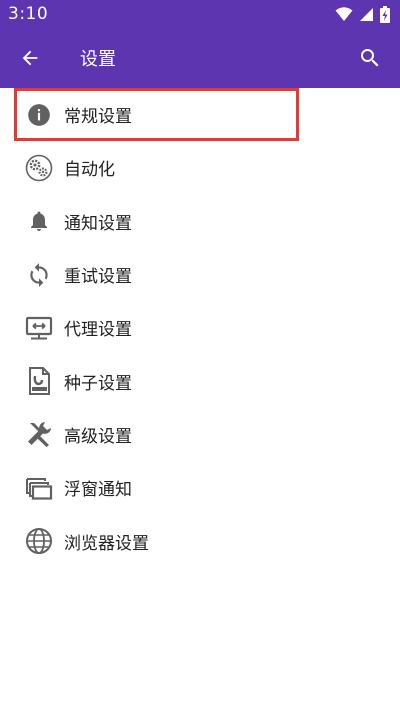  What do you see at coordinates (89, 170) in the screenshot?
I see `menu-item-label: 自动化` at bounding box center [89, 170].